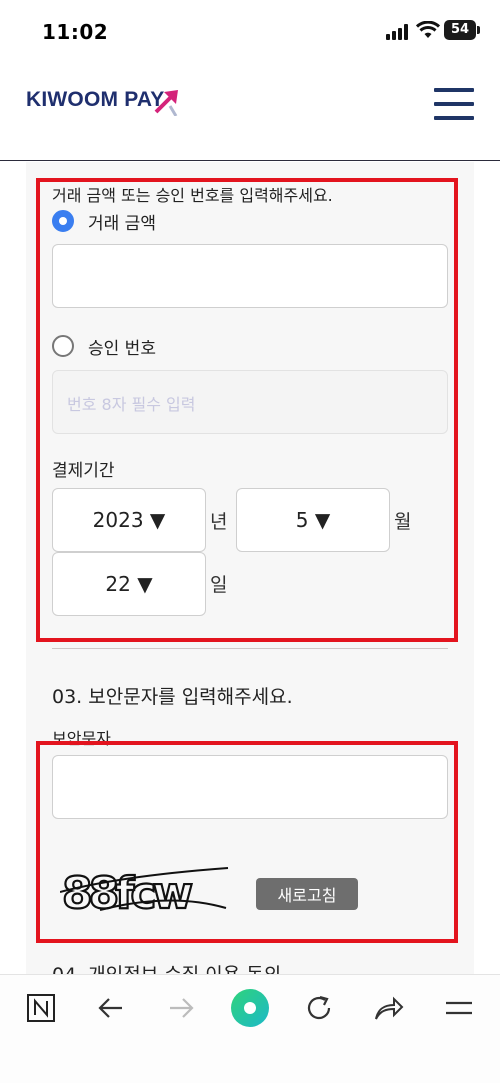 This screenshot has width=500, height=1083. I want to click on forward-icon, so click(181, 1008).